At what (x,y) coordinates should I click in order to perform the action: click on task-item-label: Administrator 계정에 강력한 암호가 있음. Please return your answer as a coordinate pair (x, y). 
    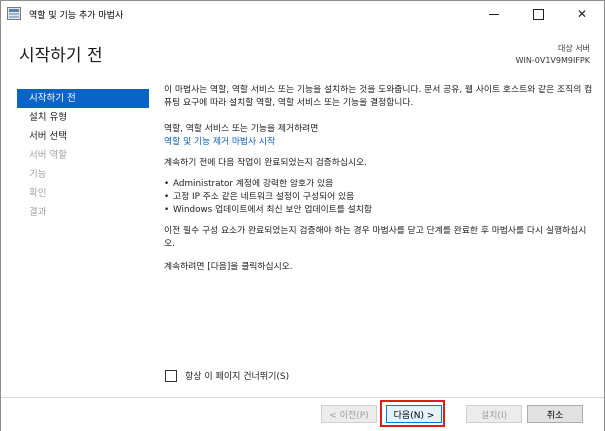
    Looking at the image, I should click on (253, 184).